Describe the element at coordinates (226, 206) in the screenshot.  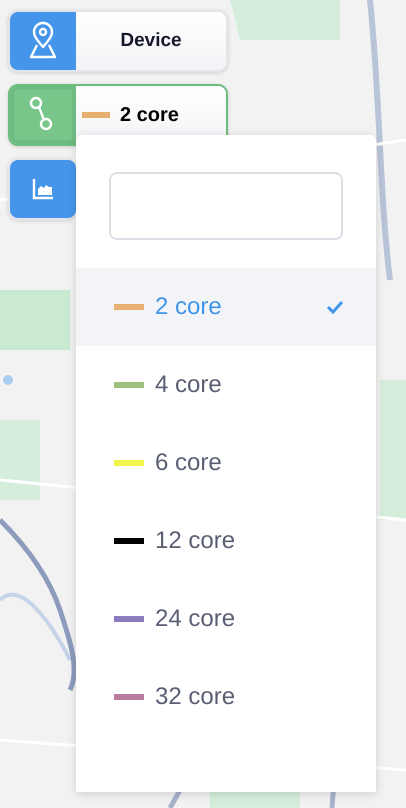
I see `search-field` at that location.